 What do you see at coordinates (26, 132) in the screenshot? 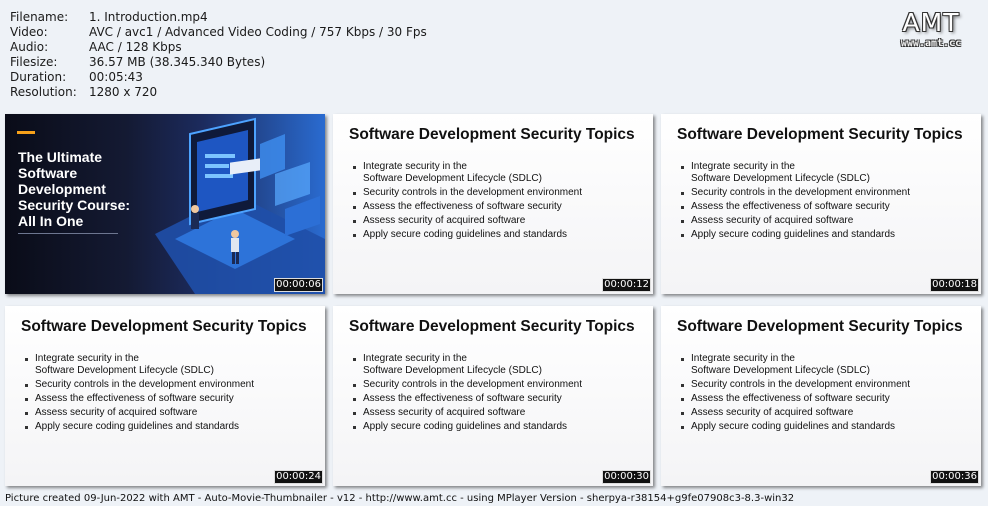
I see `cover-accent-bar` at bounding box center [26, 132].